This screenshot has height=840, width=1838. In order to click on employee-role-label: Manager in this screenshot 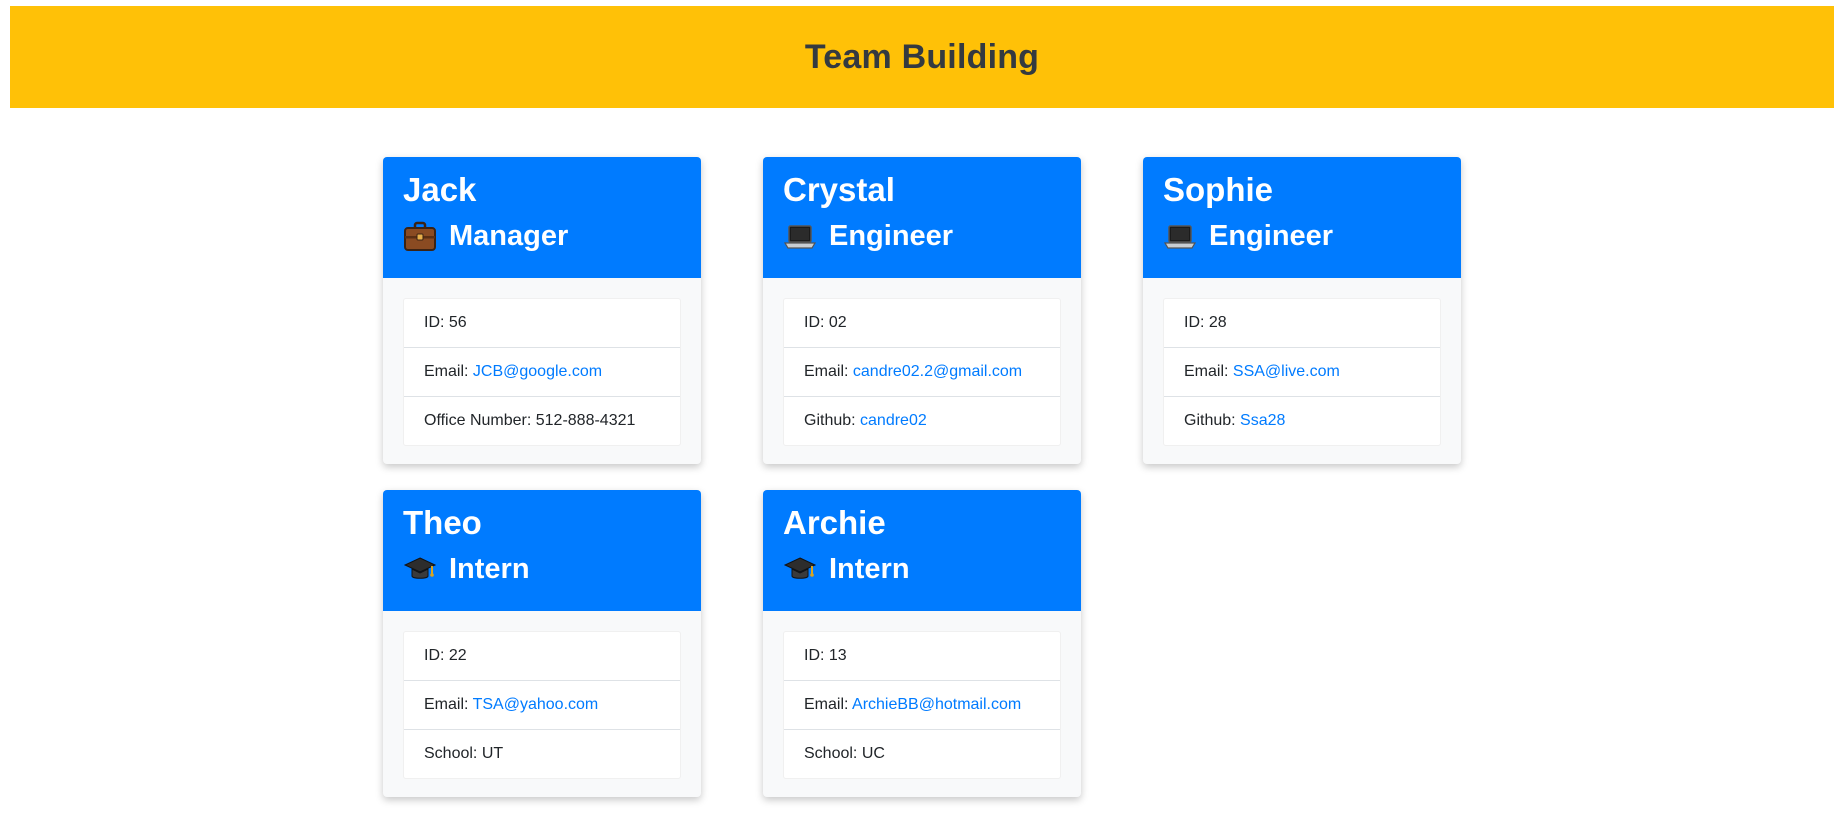, I will do `click(509, 236)`.